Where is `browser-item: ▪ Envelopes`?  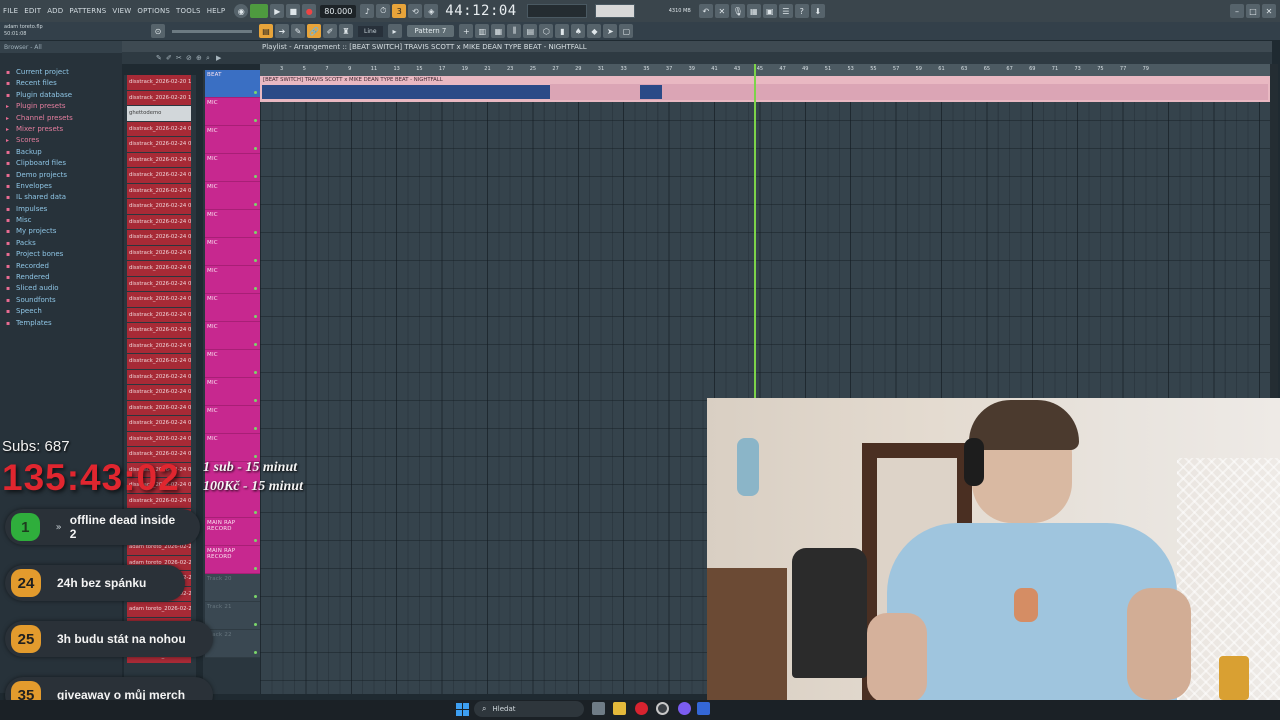 browser-item: ▪ Envelopes is located at coordinates (64, 186).